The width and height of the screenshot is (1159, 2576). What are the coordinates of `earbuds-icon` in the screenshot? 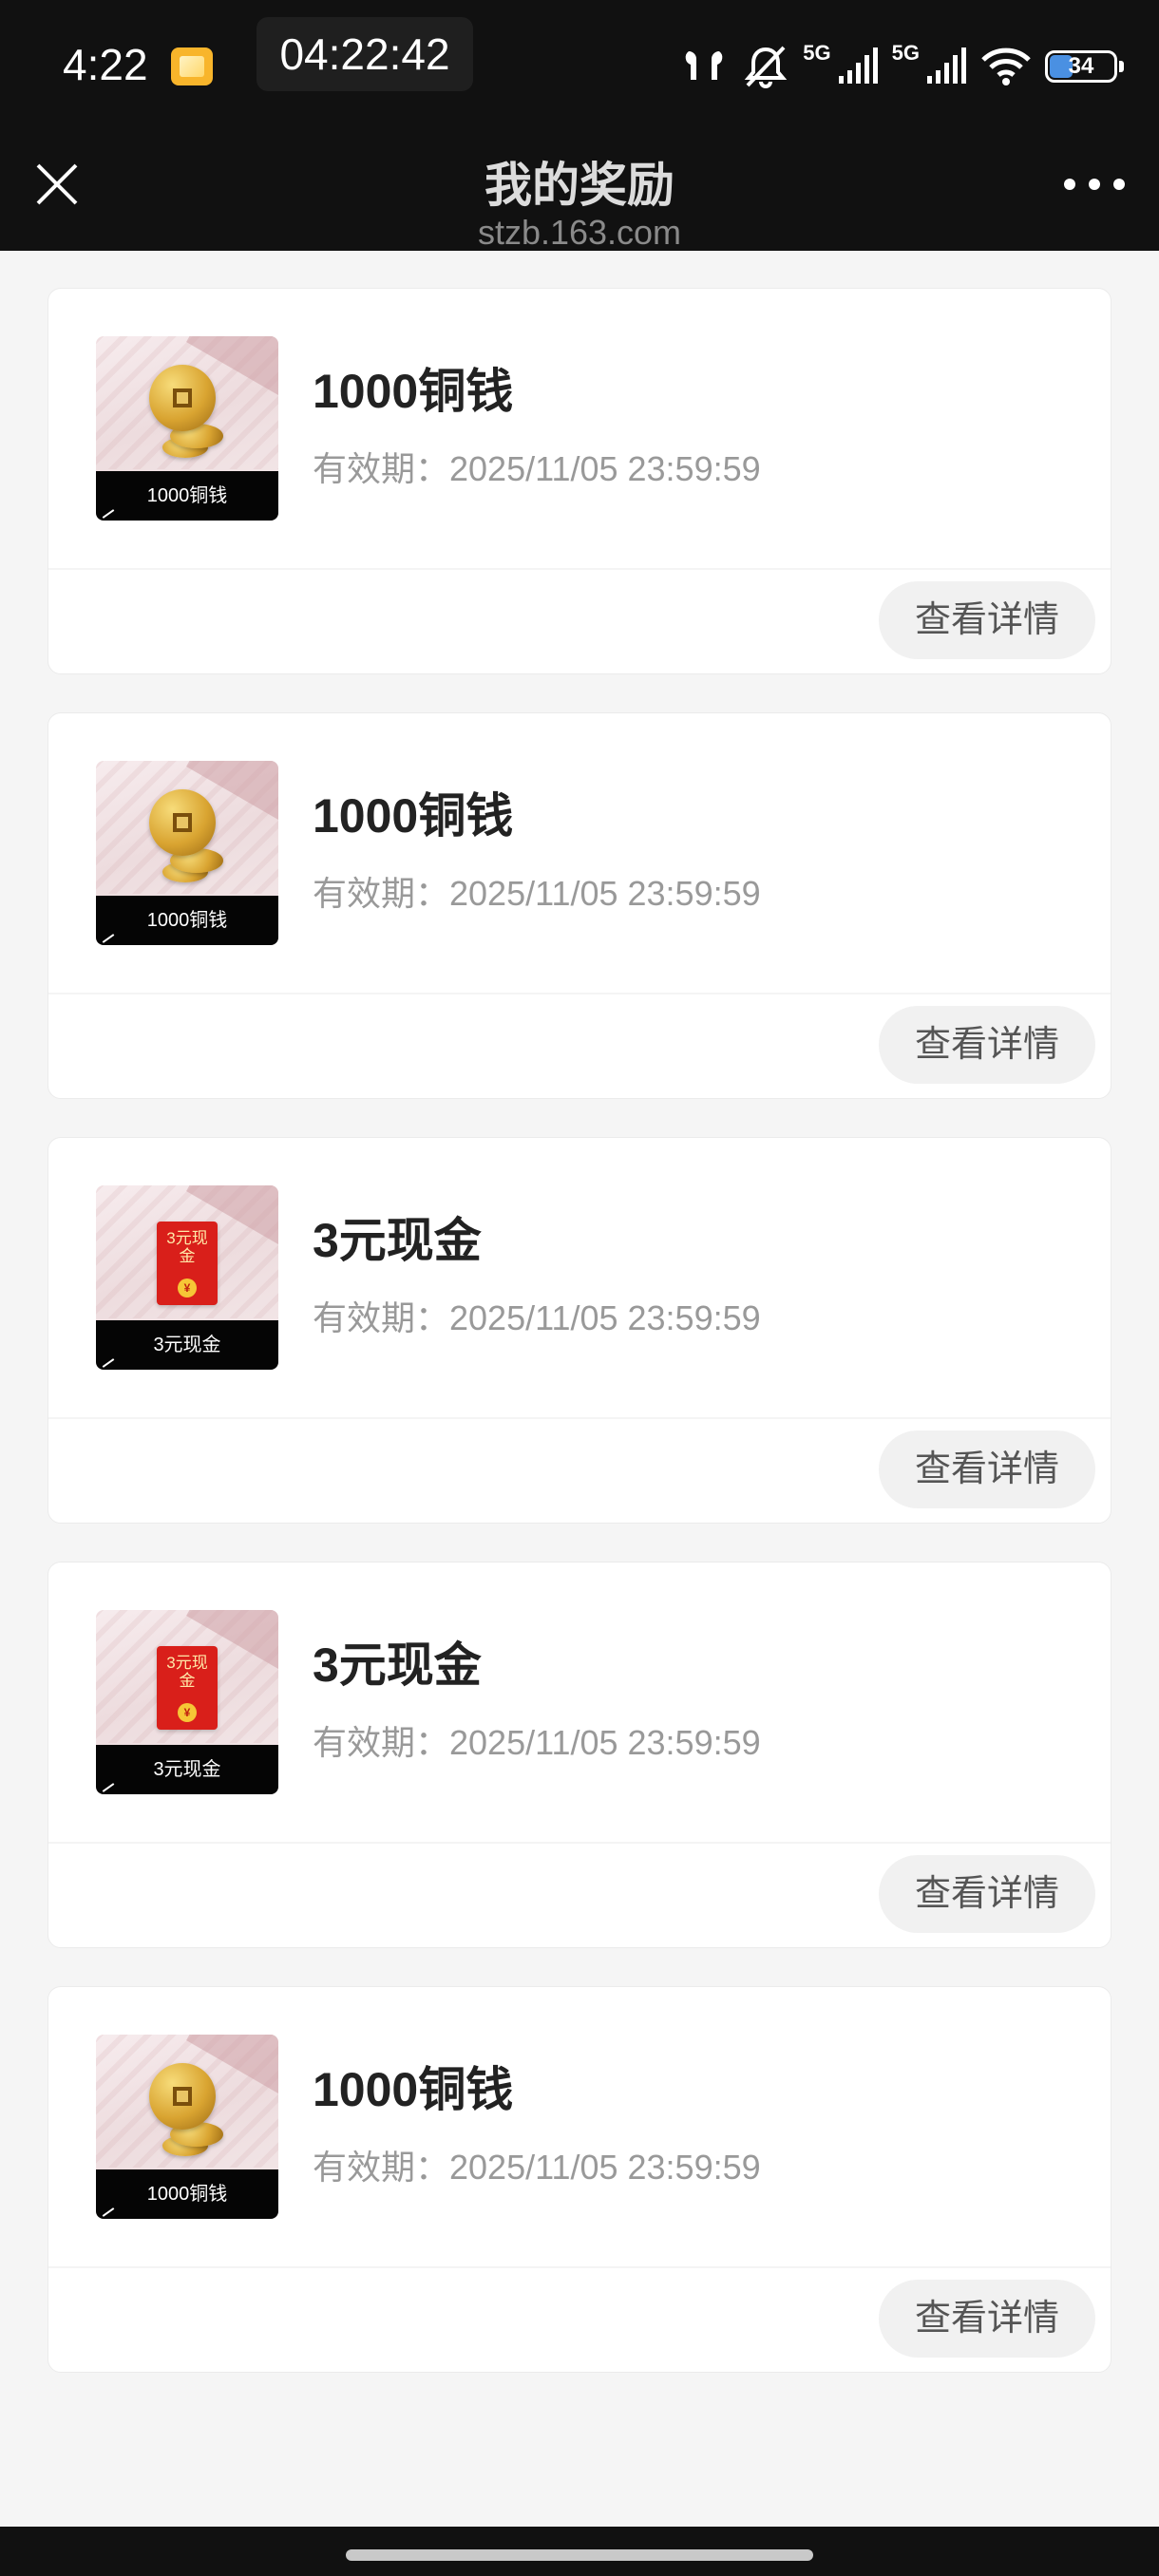 It's located at (704, 65).